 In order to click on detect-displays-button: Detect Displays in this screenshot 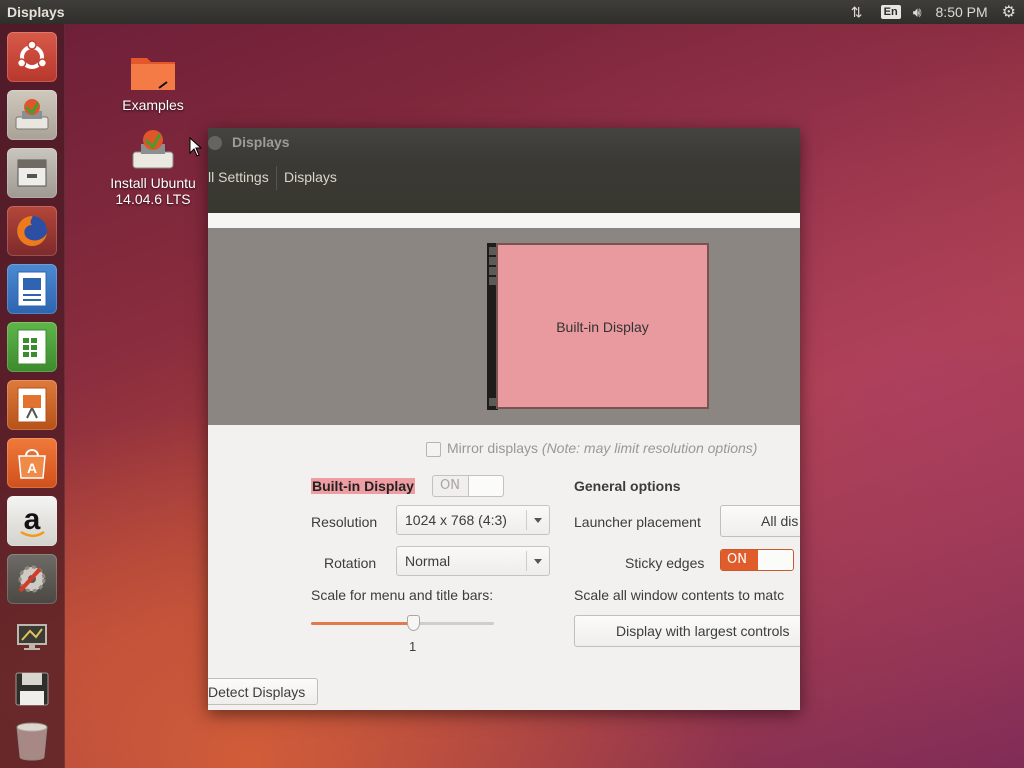, I will do `click(263, 691)`.